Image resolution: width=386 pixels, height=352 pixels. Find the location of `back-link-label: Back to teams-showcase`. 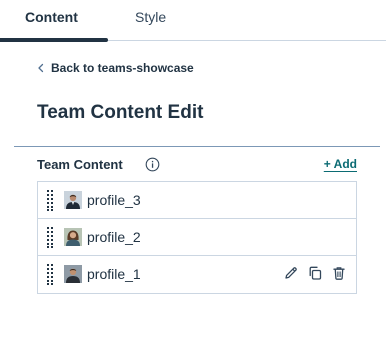

back-link-label: Back to teams-showcase is located at coordinates (122, 68).